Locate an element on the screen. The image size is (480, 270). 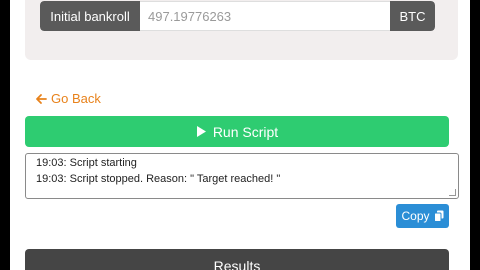
bankroll-input-group: Initial bankroll 497.19776263 BTC is located at coordinates (237, 16).